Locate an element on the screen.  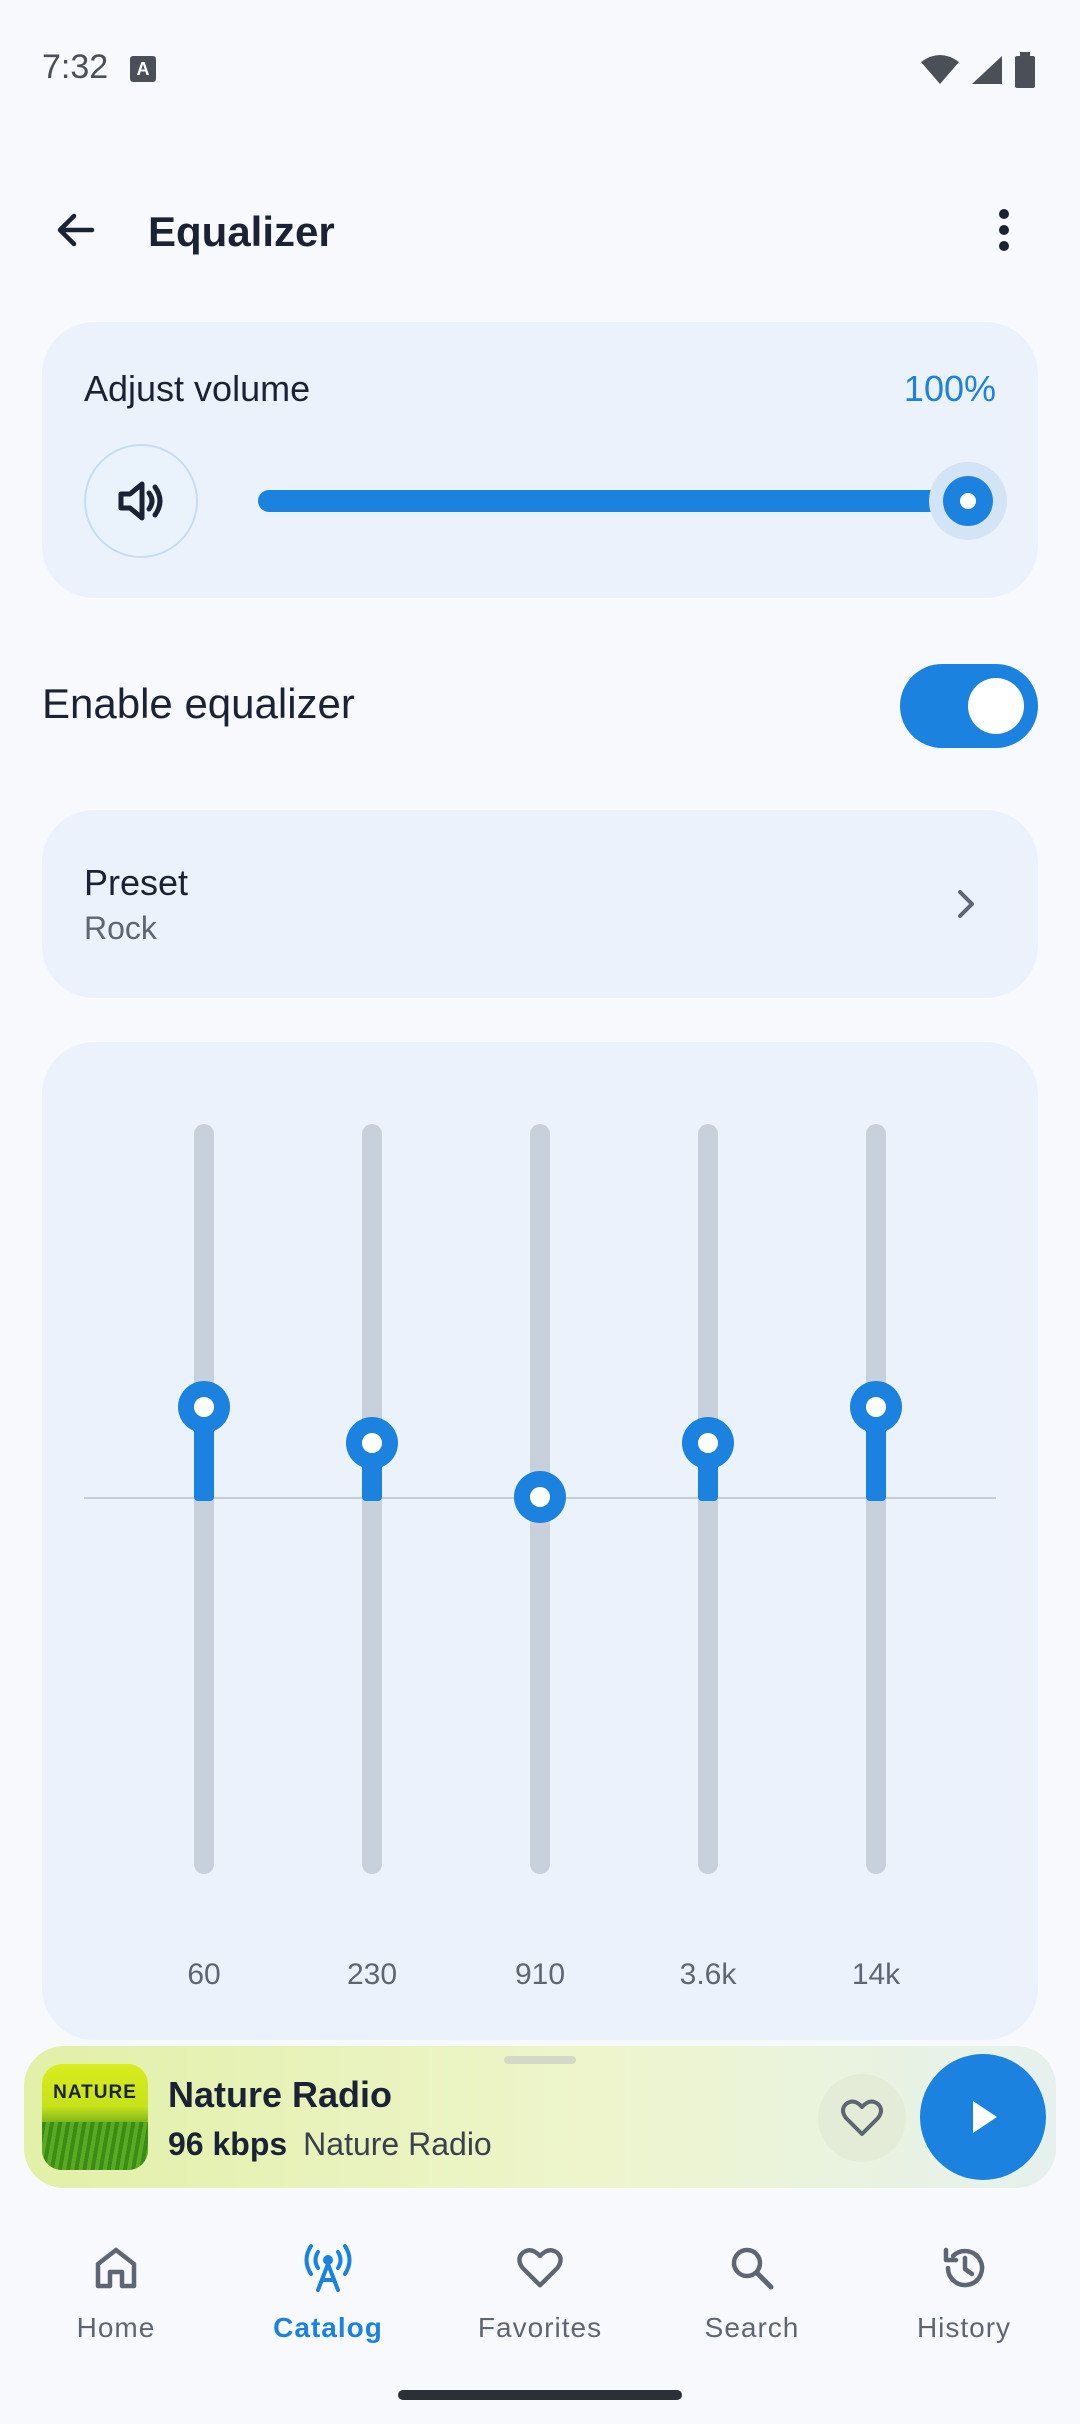
play-icon is located at coordinates (985, 2117).